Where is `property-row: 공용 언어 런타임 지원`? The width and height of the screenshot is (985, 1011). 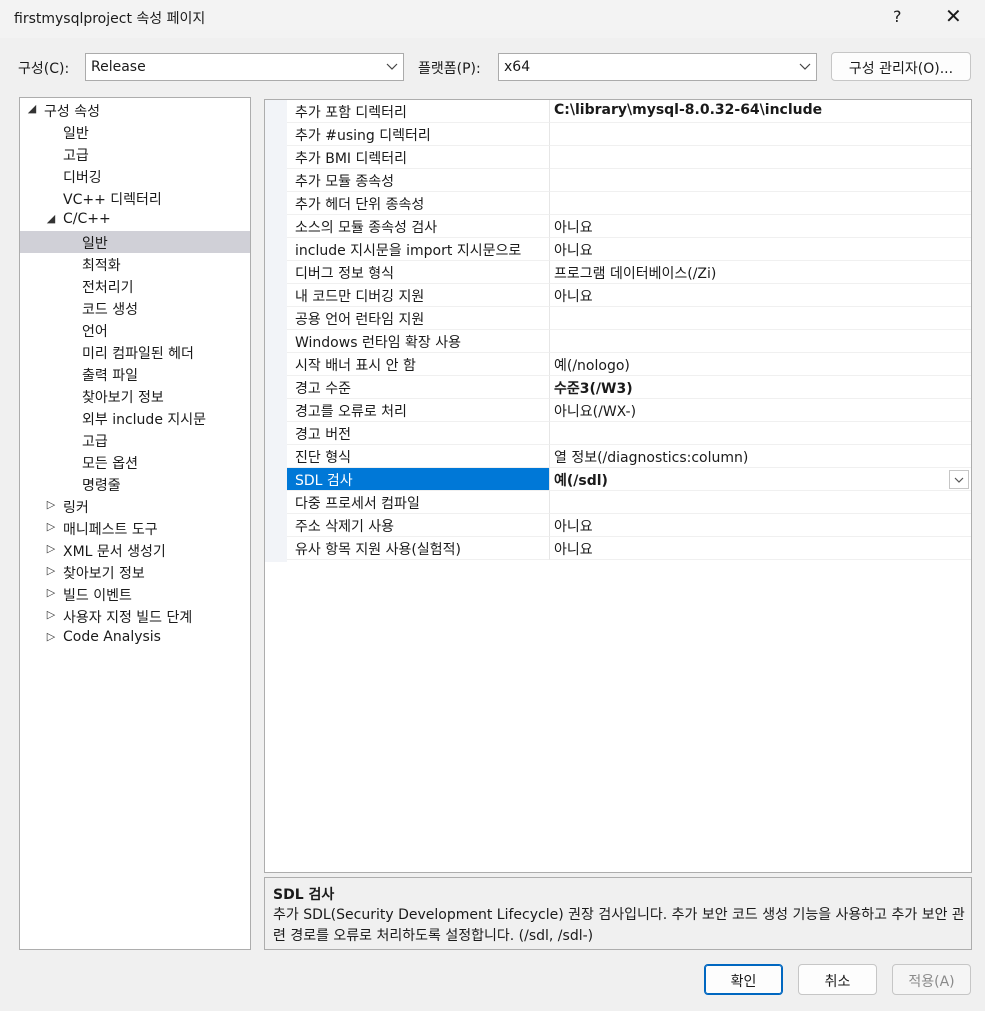
property-row: 공용 언어 런타임 지원 is located at coordinates (618, 318).